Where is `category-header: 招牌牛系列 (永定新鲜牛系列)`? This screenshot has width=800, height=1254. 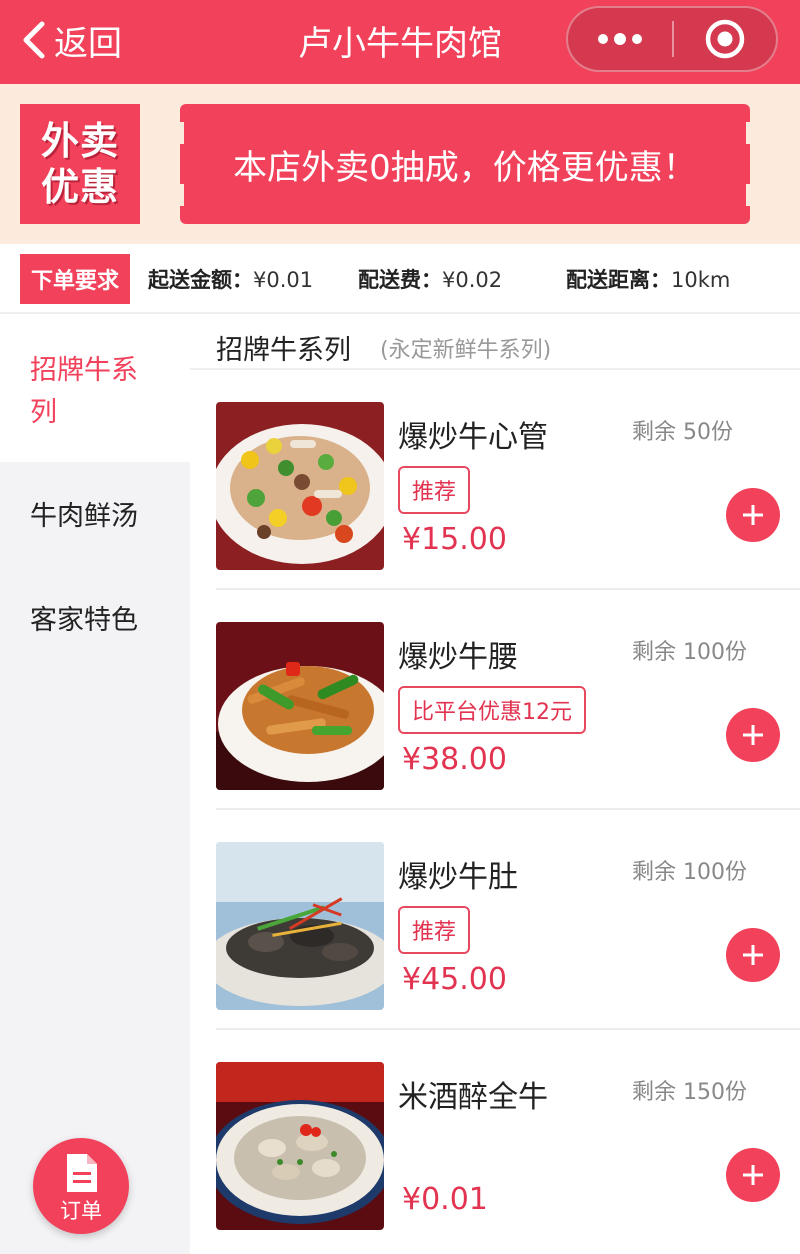 category-header: 招牌牛系列 (永定新鲜牛系列) is located at coordinates (495, 343).